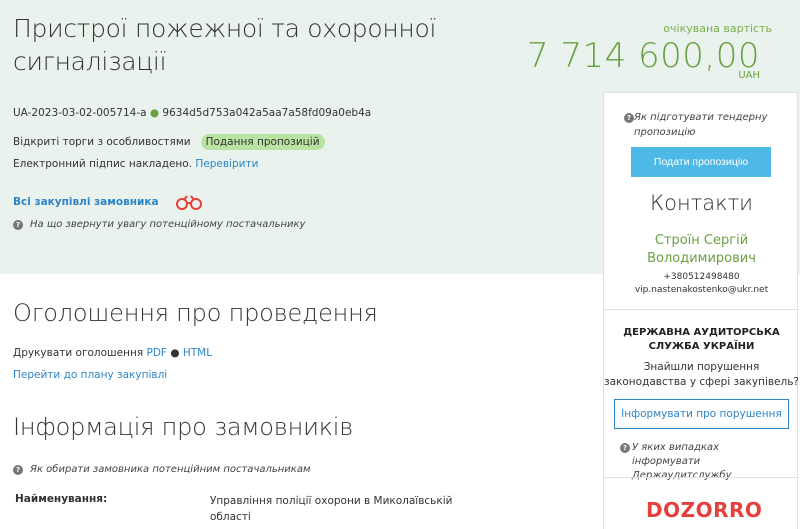  I want to click on all-purchases-link: Всі закупівлі замовника, so click(86, 202).